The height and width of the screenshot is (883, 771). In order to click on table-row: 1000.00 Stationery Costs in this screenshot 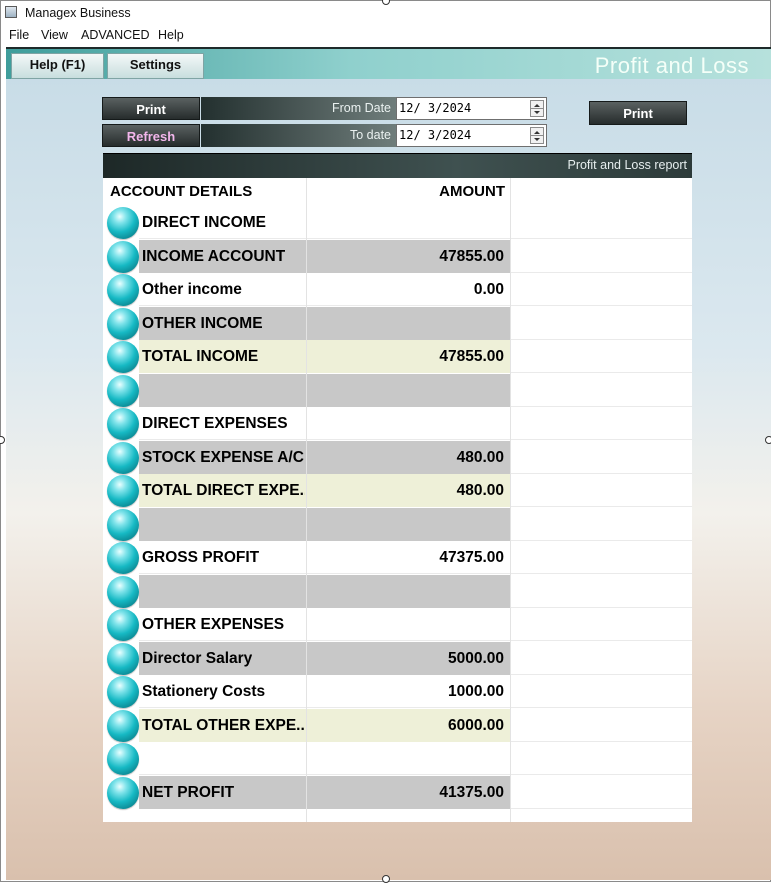, I will do `click(397, 691)`.